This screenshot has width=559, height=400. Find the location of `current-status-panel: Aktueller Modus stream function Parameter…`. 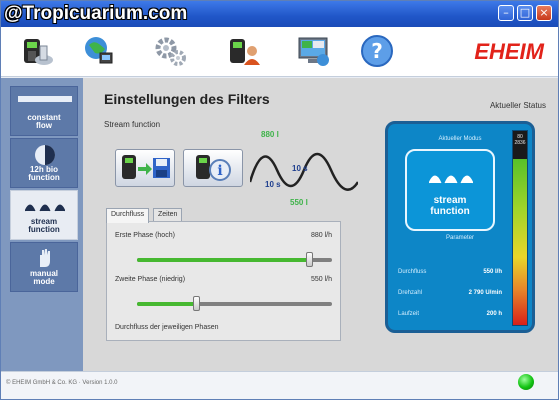

current-status-panel: Aktueller Modus stream function Parameter… is located at coordinates (460, 227).